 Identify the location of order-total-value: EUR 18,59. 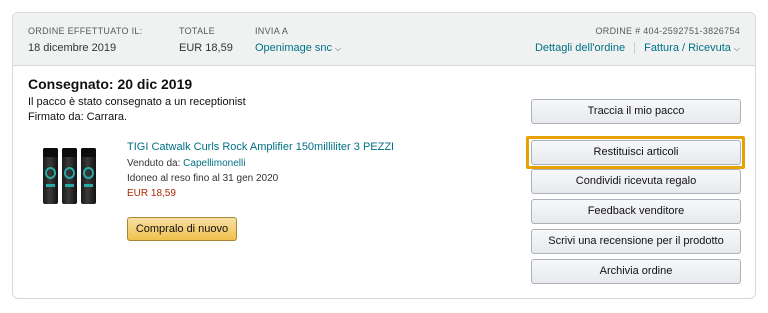
(206, 48).